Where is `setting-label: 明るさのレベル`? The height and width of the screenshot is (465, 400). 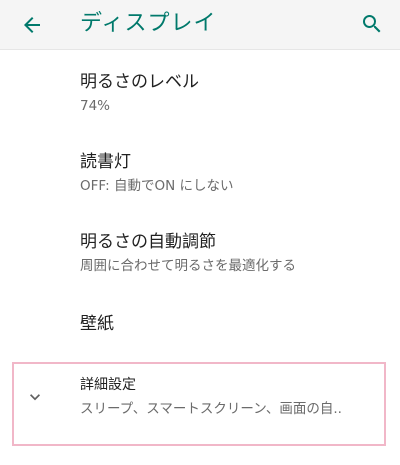 setting-label: 明るさのレベル is located at coordinates (139, 82).